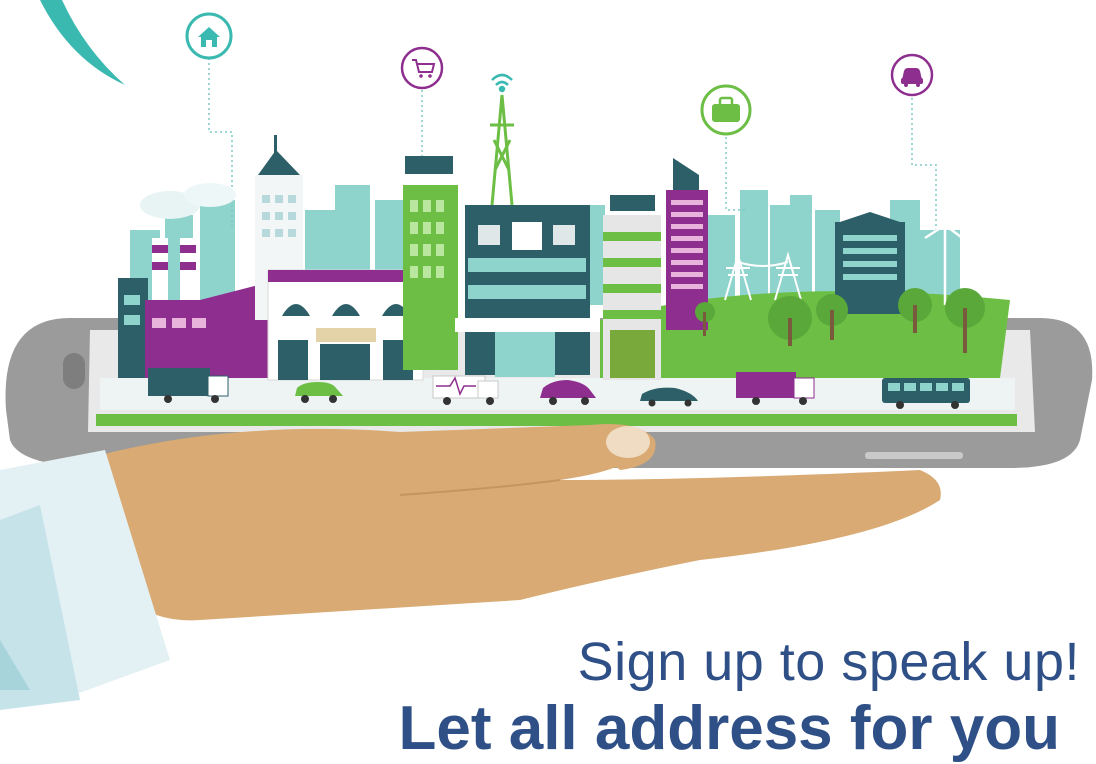 This screenshot has height=764, width=1096. What do you see at coordinates (914, 455) in the screenshot?
I see `tablet-speaker` at bounding box center [914, 455].